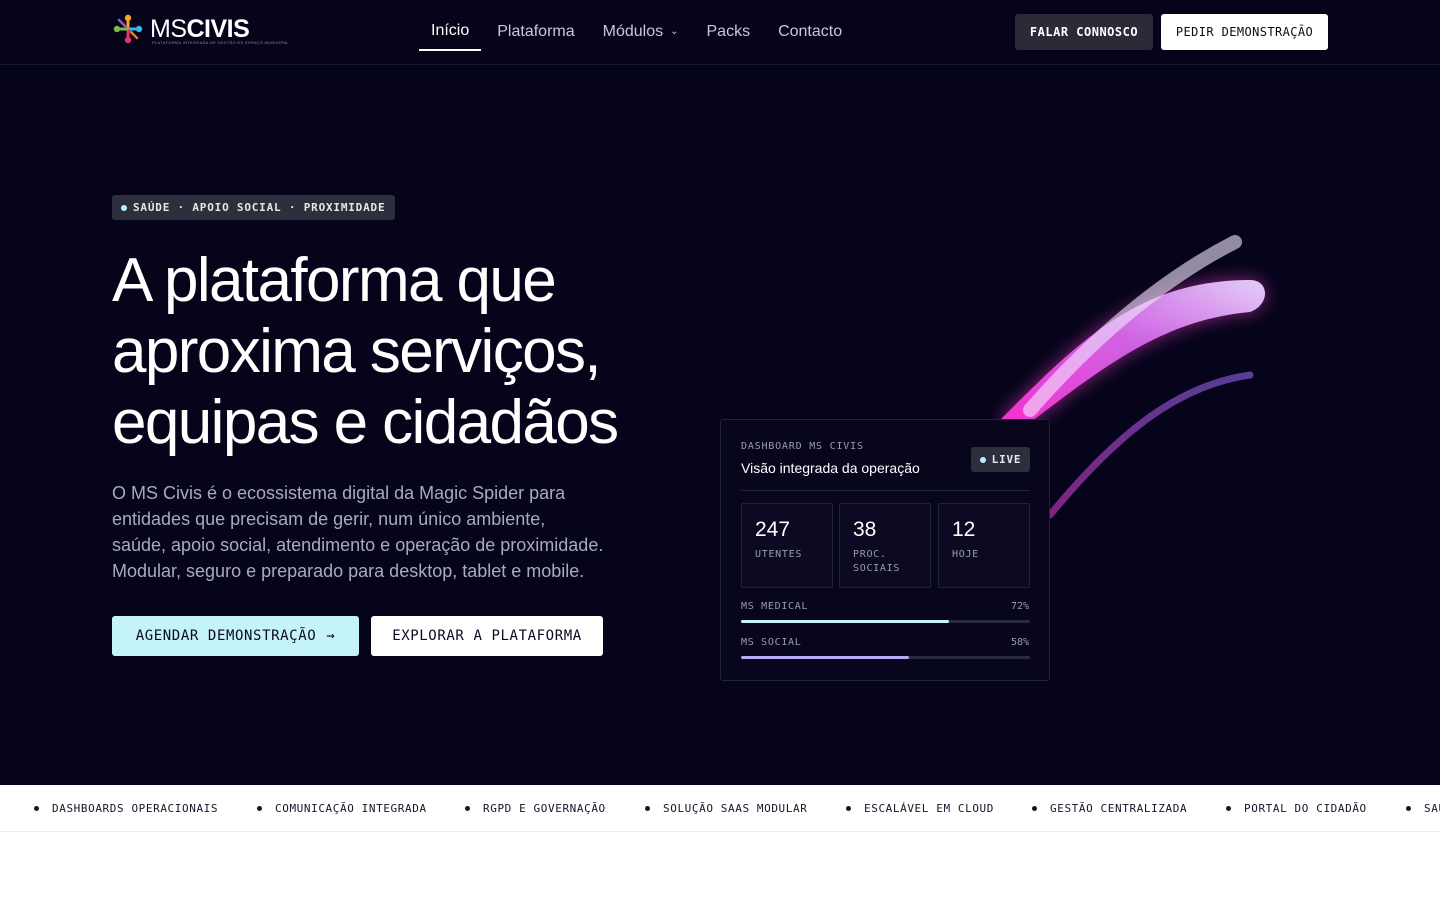 The image size is (1440, 900). Describe the element at coordinates (729, 31) in the screenshot. I see `nav-item-packs: Packs` at that location.